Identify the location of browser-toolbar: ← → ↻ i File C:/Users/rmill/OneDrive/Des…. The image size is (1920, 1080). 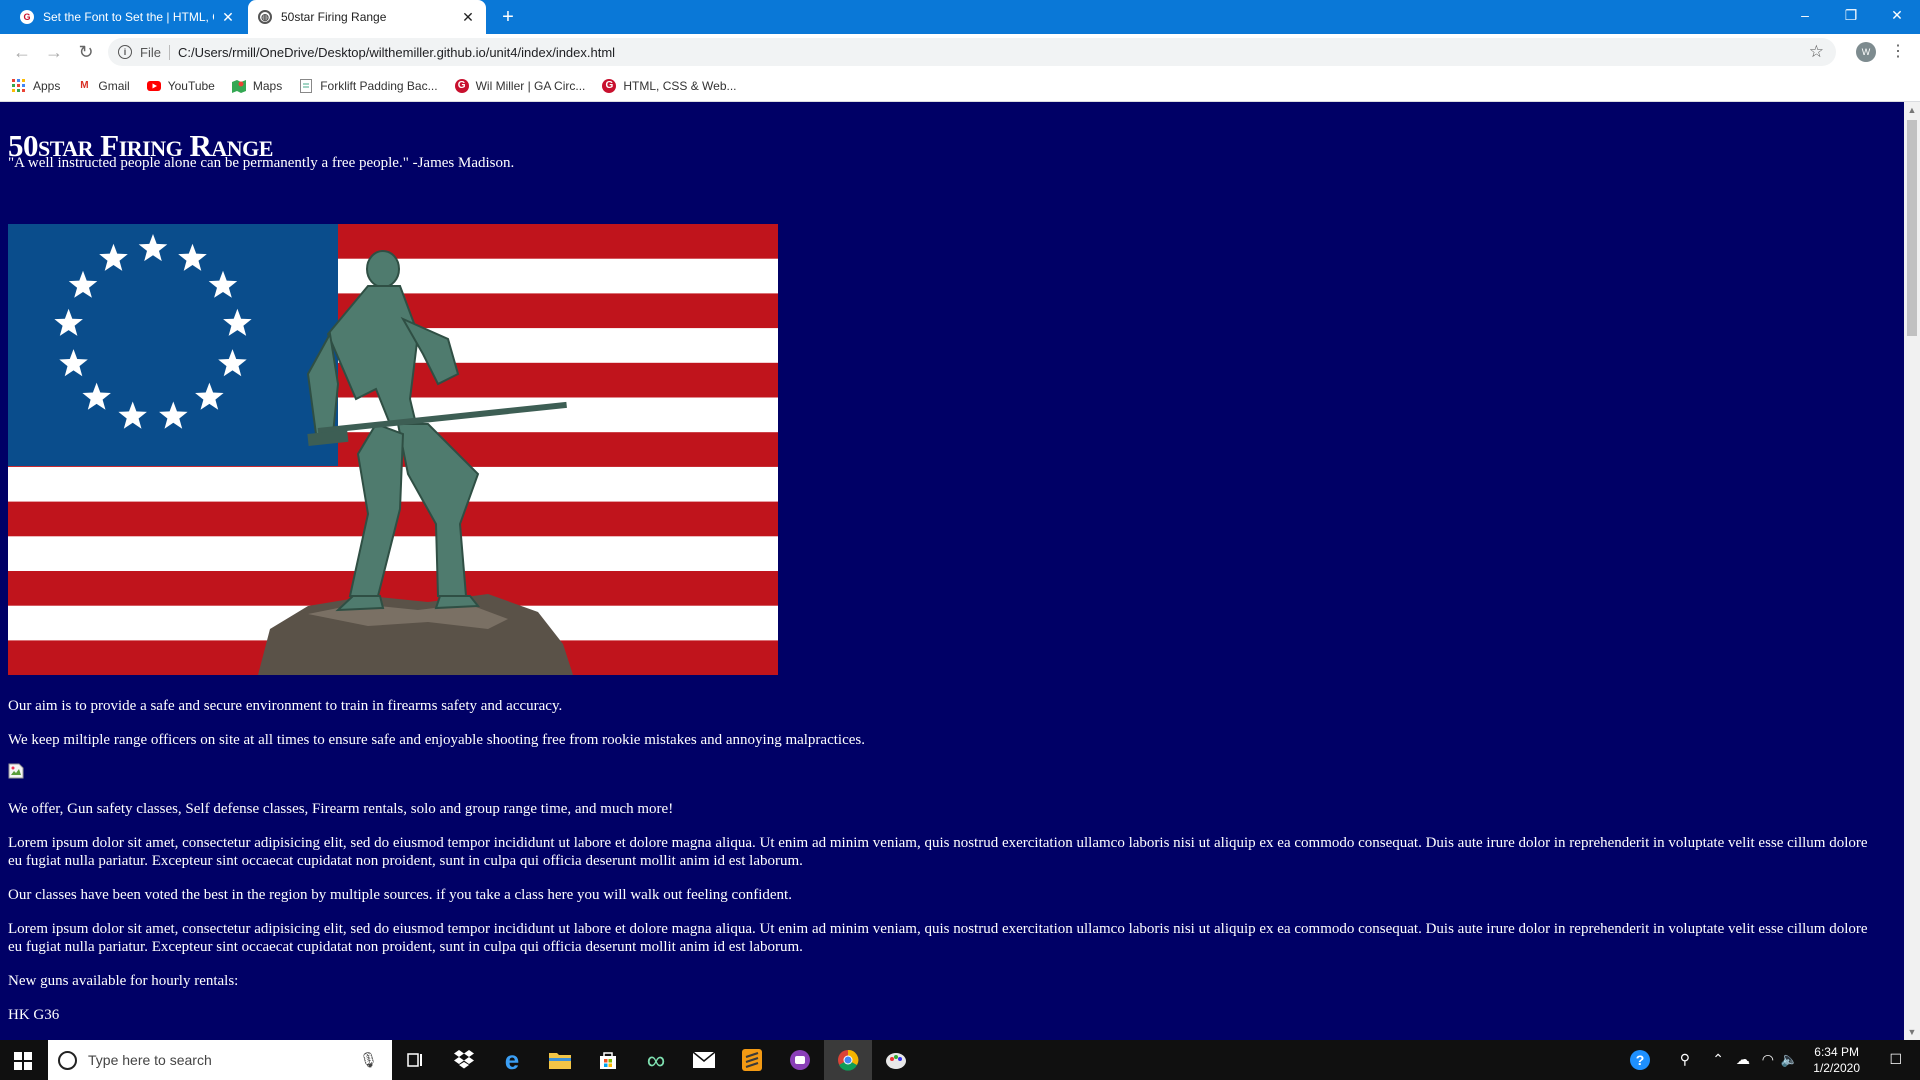
(960, 52).